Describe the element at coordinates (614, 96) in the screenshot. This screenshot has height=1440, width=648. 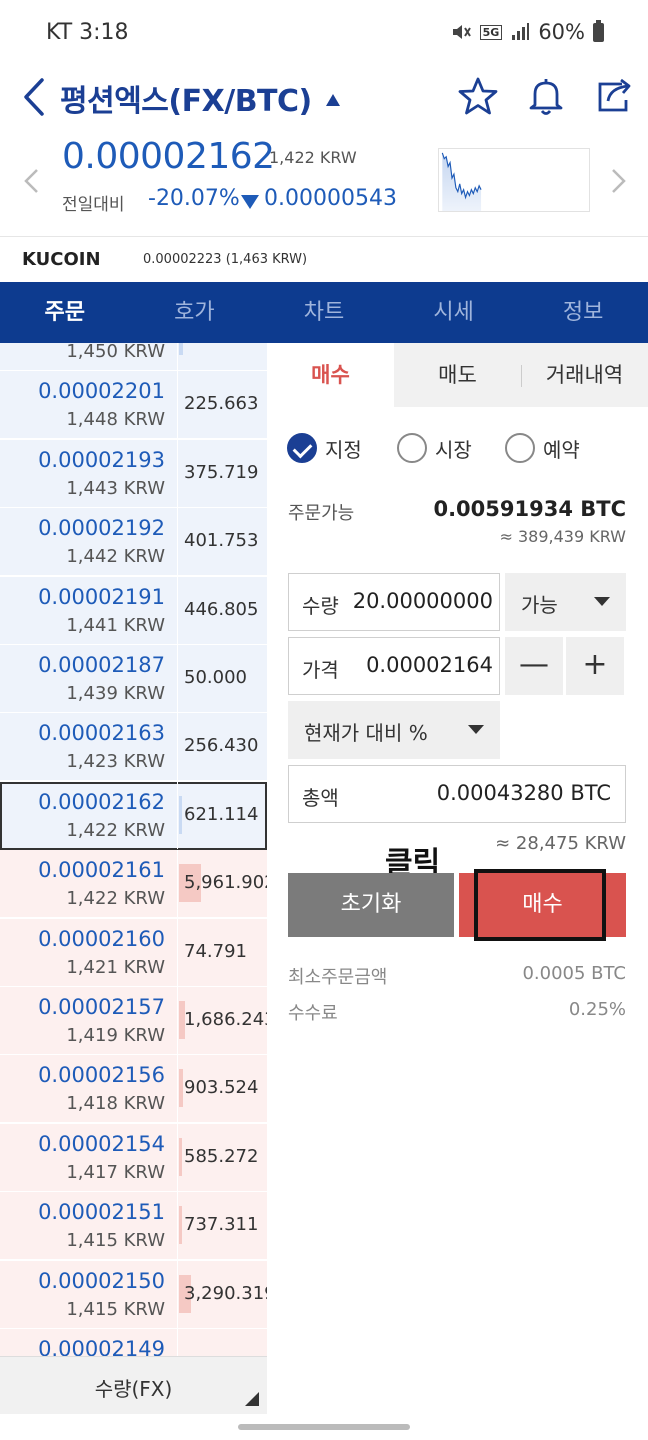
I see `share-icon` at that location.